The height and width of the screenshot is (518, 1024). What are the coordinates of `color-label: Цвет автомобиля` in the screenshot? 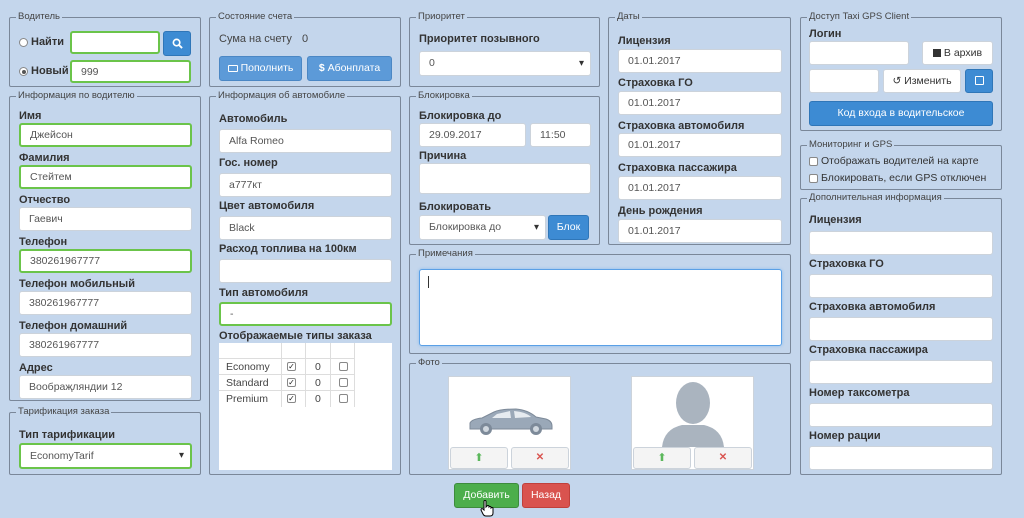 It's located at (267, 206).